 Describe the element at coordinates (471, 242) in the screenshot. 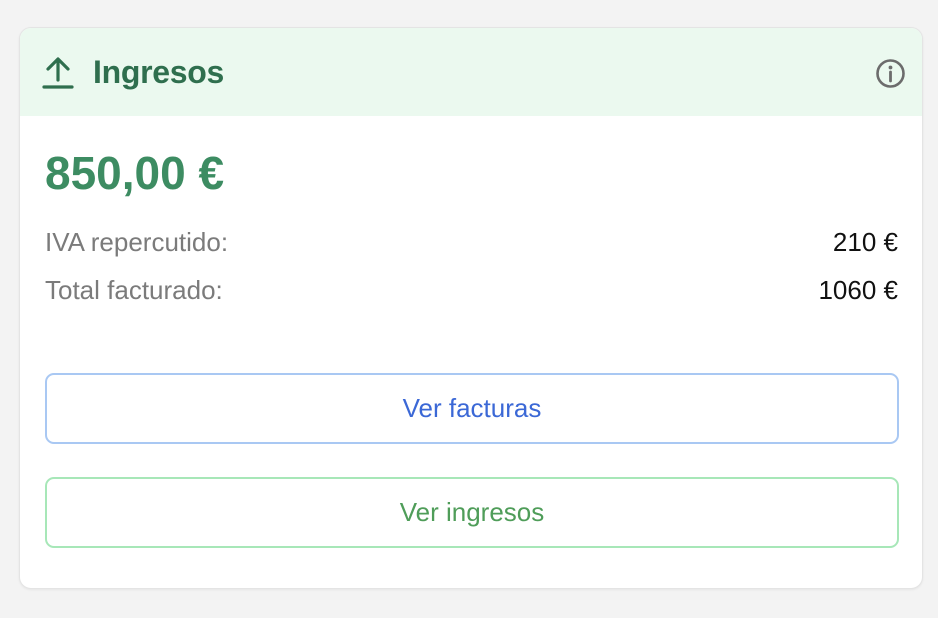

I see `vat-row: IVA repercutido: 210 €` at that location.